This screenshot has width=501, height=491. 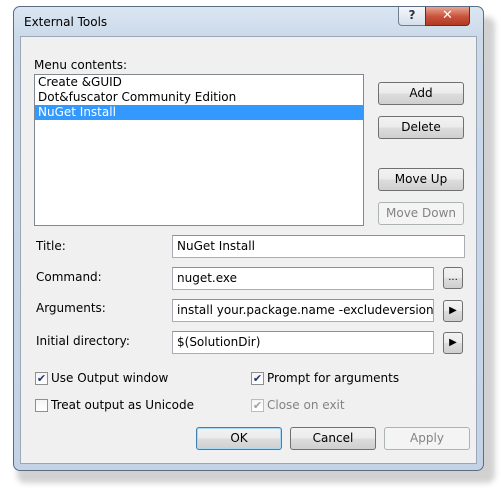 What do you see at coordinates (80, 65) in the screenshot?
I see `menu-contents-label: Menu contents:` at bounding box center [80, 65].